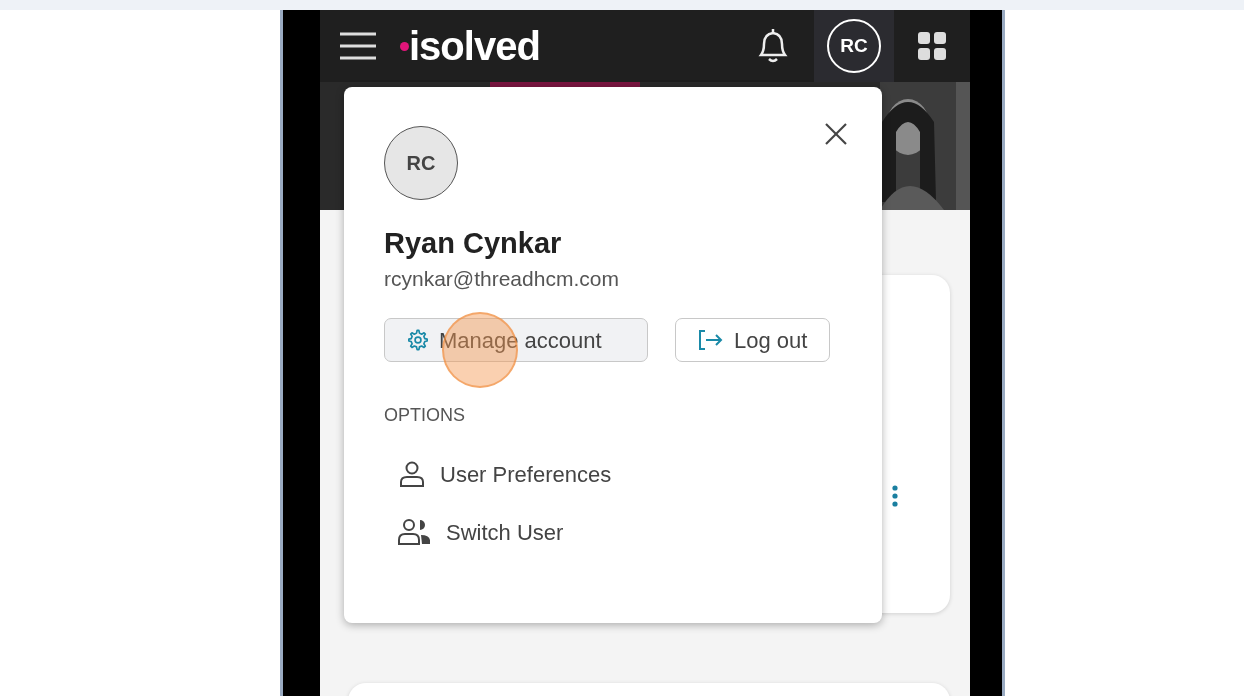 The height and width of the screenshot is (696, 1244). What do you see at coordinates (473, 243) in the screenshot?
I see `user-name: Ryan Cynkar` at bounding box center [473, 243].